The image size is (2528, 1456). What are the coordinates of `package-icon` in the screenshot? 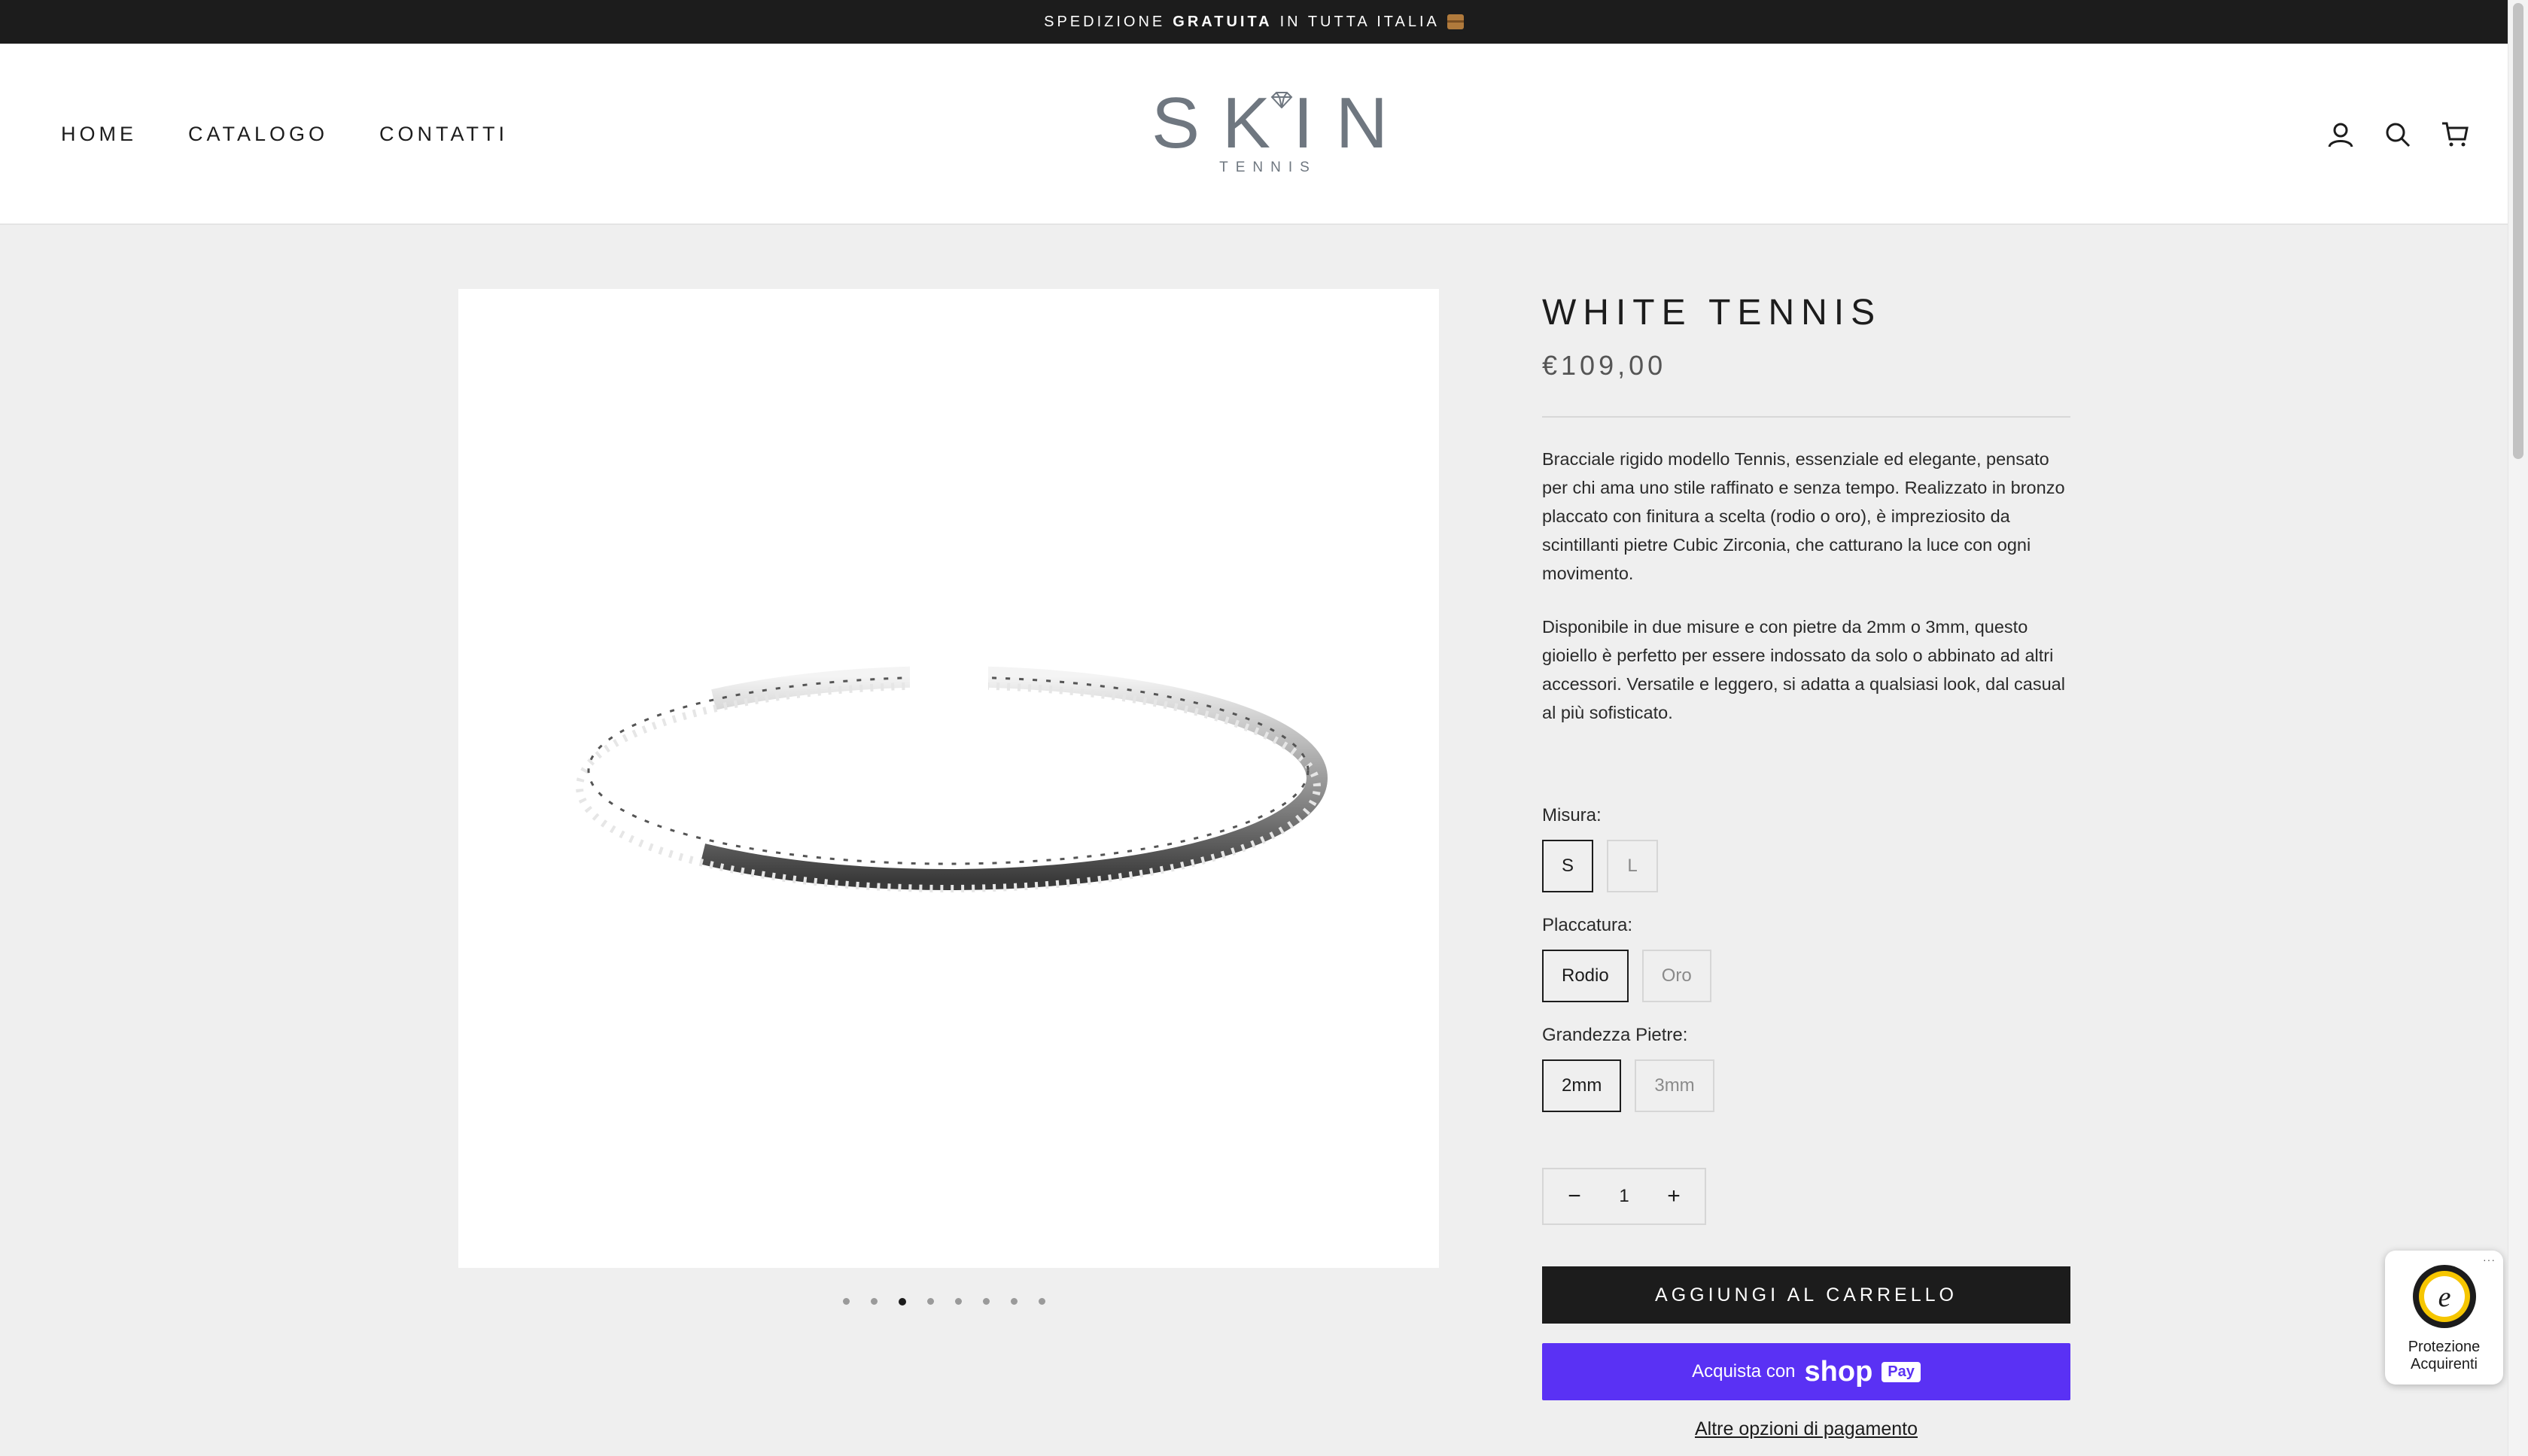 It's located at (1455, 21).